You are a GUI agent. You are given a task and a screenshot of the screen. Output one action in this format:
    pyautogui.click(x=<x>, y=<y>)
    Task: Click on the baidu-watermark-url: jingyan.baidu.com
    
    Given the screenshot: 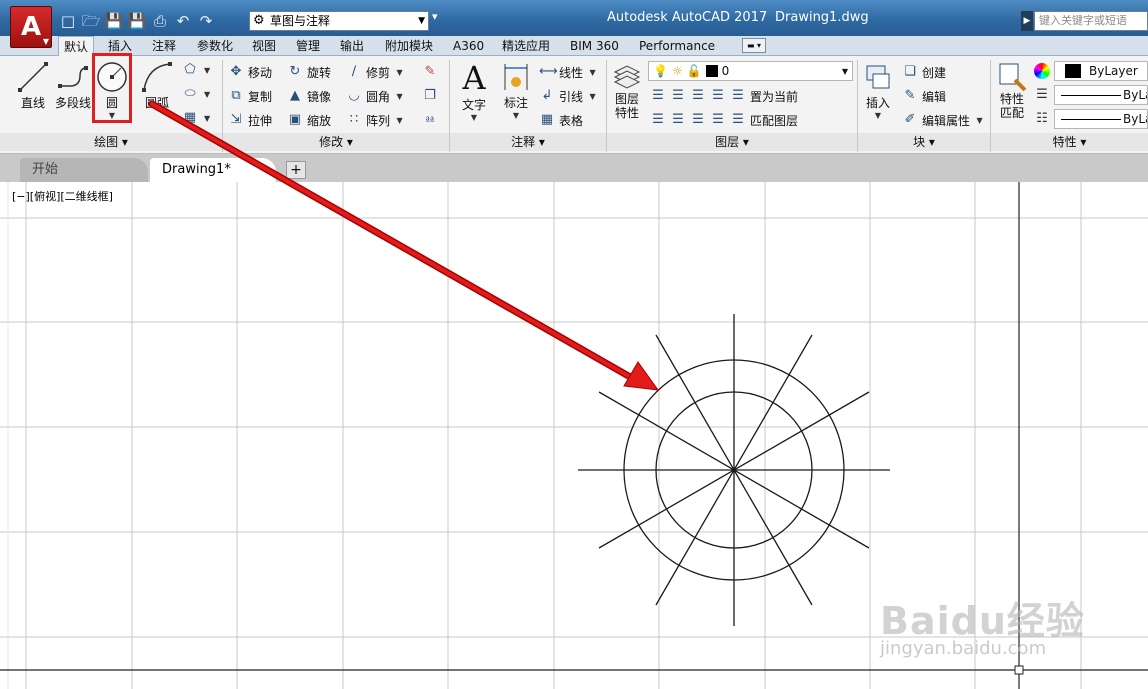 What is the action you would take?
    pyautogui.click(x=963, y=648)
    